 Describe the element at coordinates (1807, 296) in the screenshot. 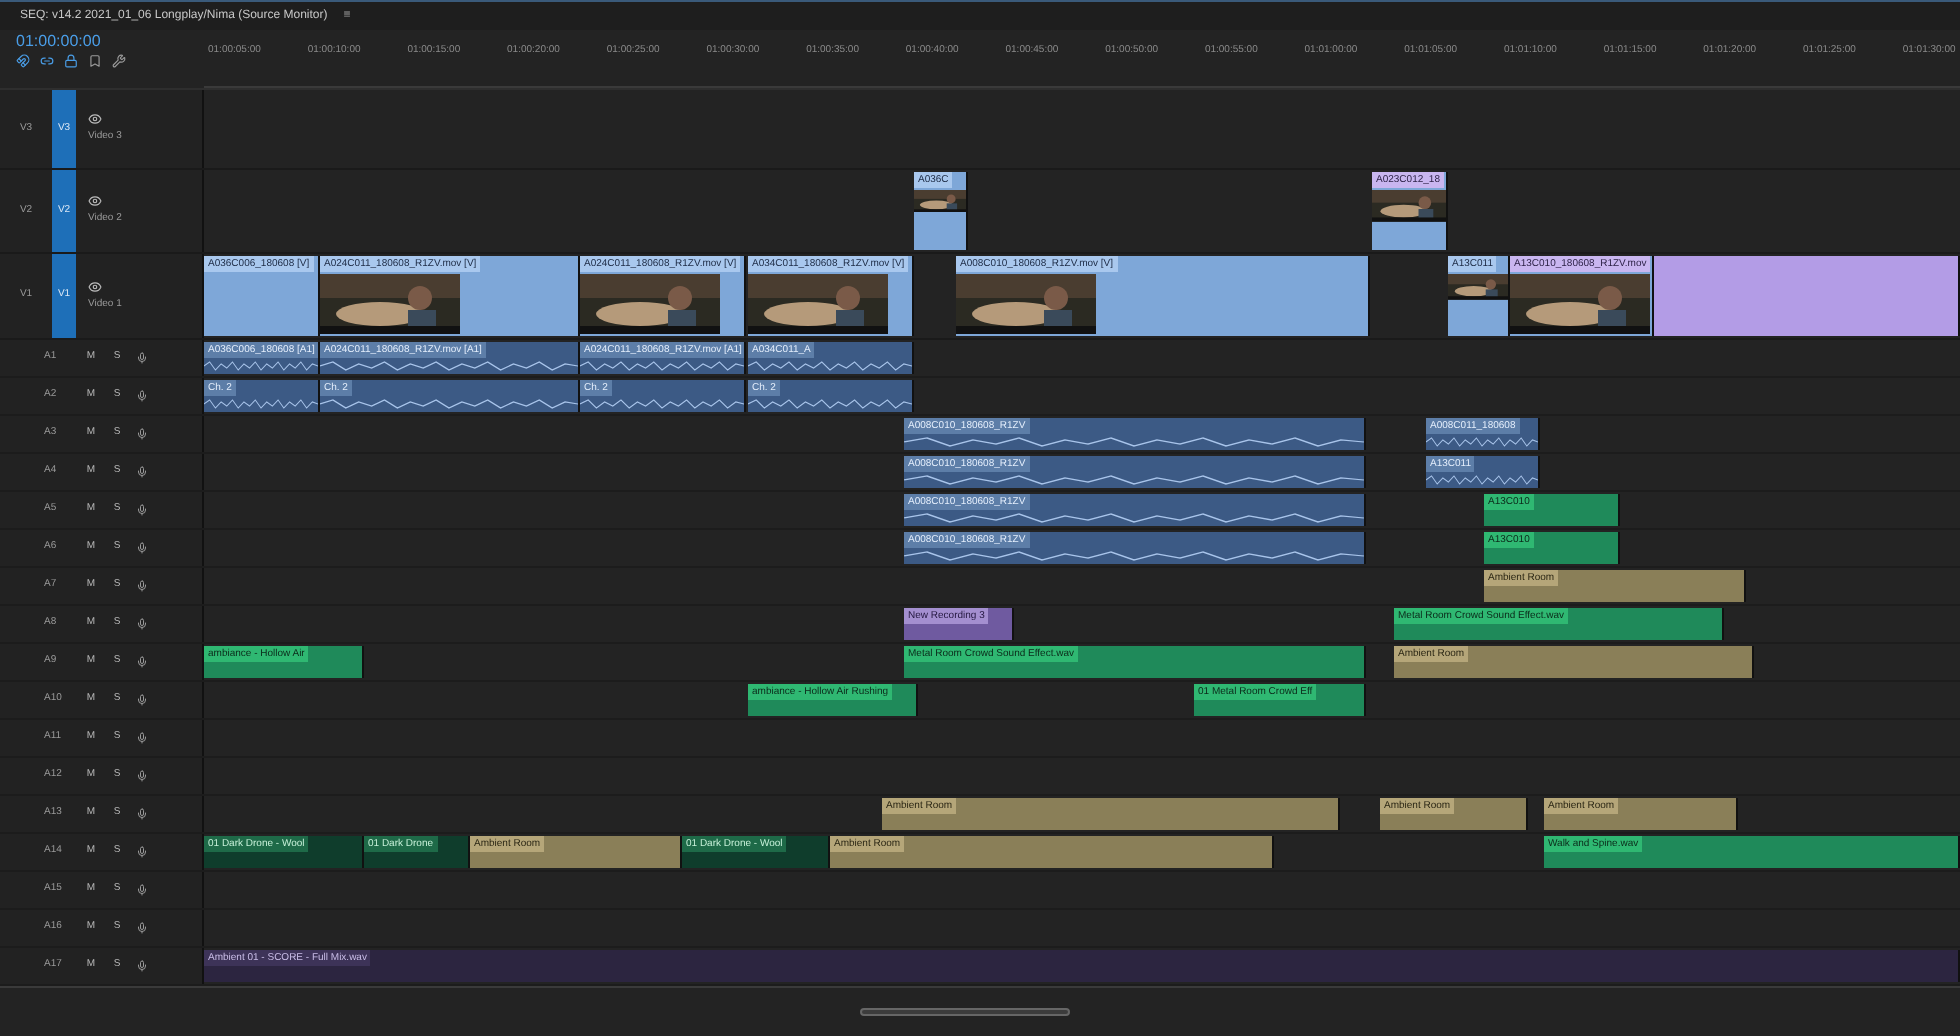

I see `video-clip` at that location.